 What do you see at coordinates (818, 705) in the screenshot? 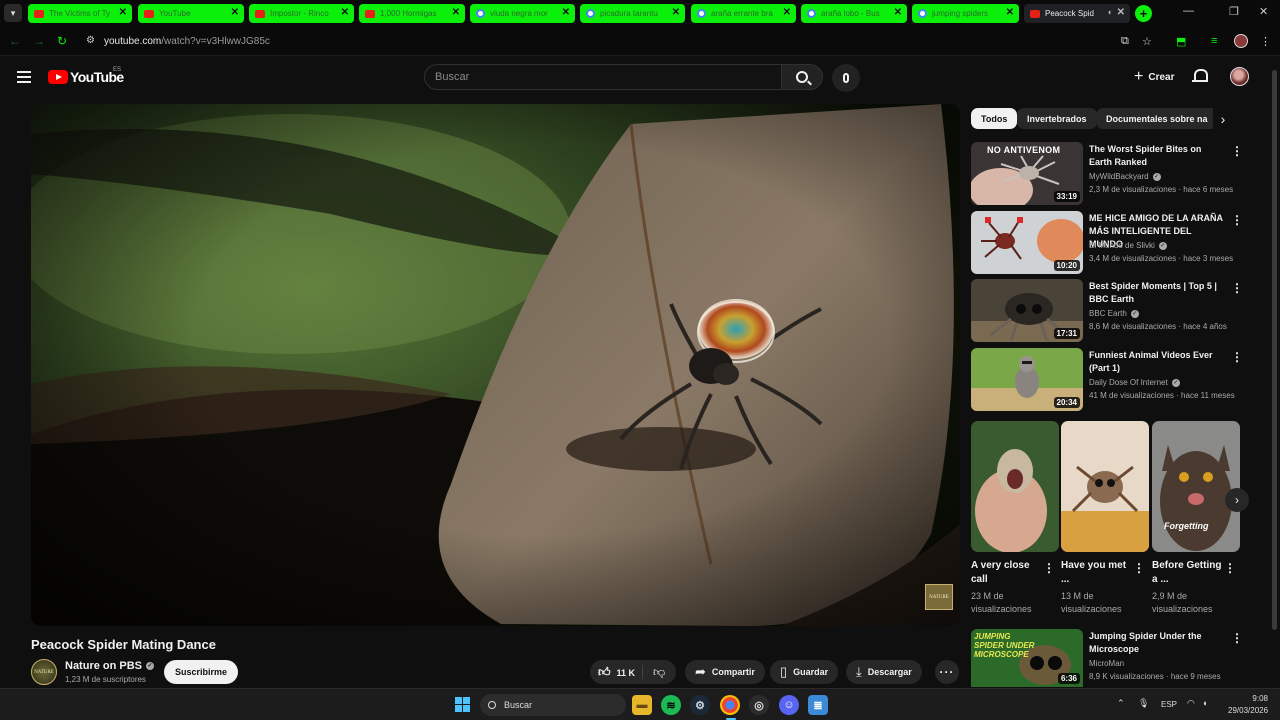
I see `notepad-icon: ≣` at bounding box center [818, 705].